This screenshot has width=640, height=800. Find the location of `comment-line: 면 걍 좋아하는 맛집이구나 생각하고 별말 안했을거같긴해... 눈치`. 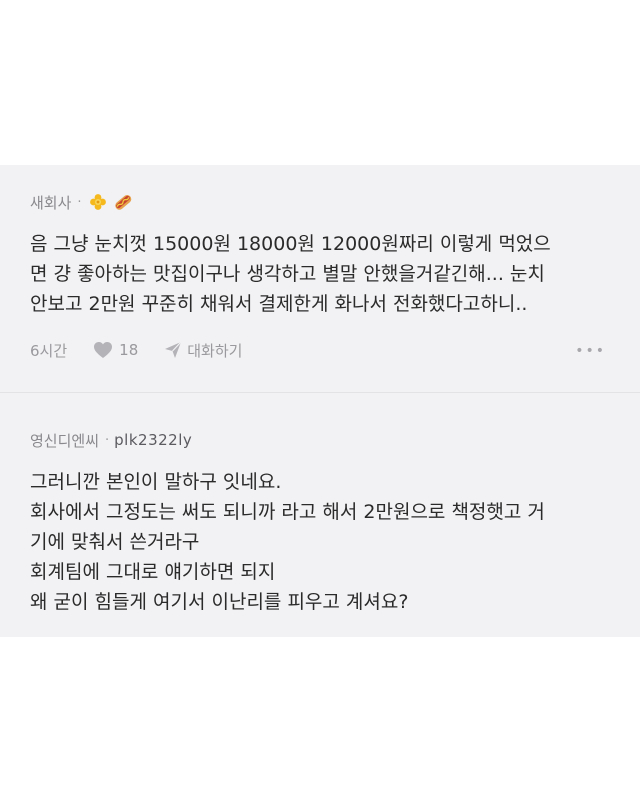

comment-line: 면 걍 좋아하는 맛집이구나 생각하고 별말 안했을거같긴해... 눈치 is located at coordinates (287, 274).